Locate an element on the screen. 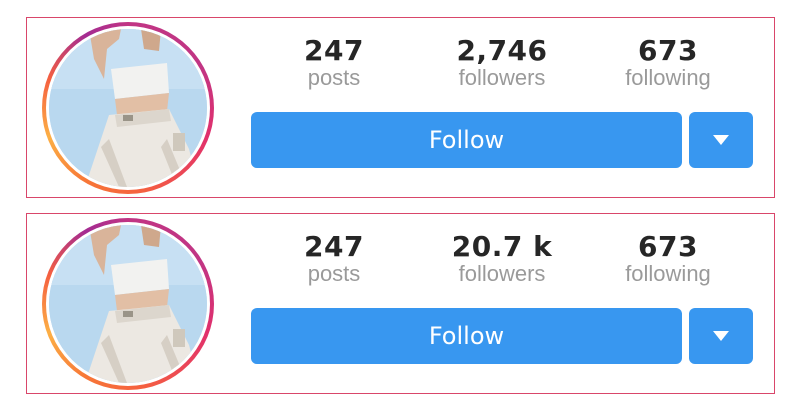 The height and width of the screenshot is (414, 796). followers-stat: 2,746 followers is located at coordinates (502, 62).